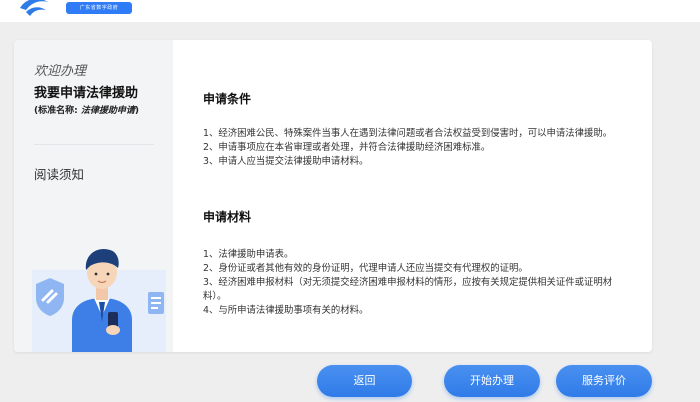 This screenshot has height=402, width=700. What do you see at coordinates (227, 217) in the screenshot?
I see `materials-title: 申请材料` at bounding box center [227, 217].